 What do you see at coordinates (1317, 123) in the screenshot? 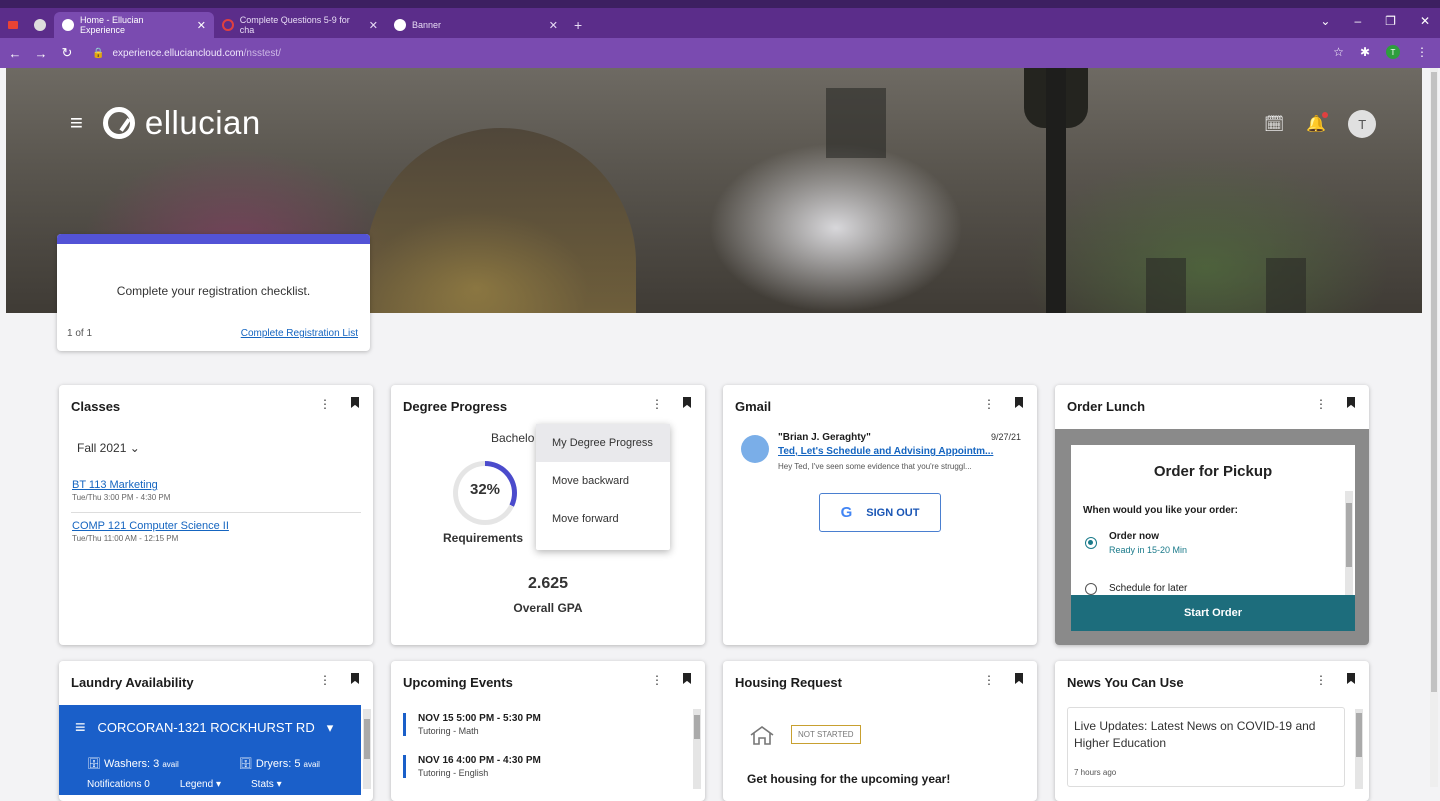
I see `notifications-bell-icon: 🔔` at bounding box center [1317, 123].